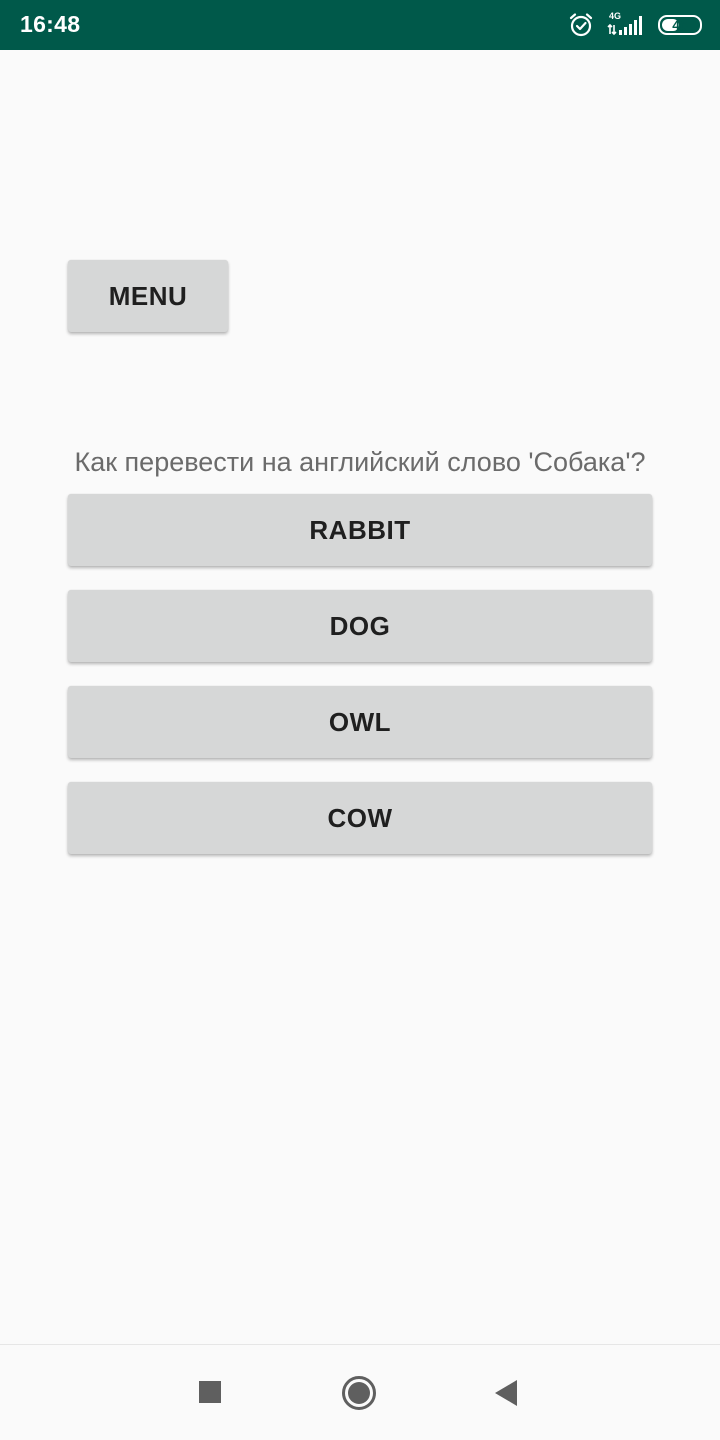  What do you see at coordinates (360, 818) in the screenshot?
I see `answer-button-cow: COW` at bounding box center [360, 818].